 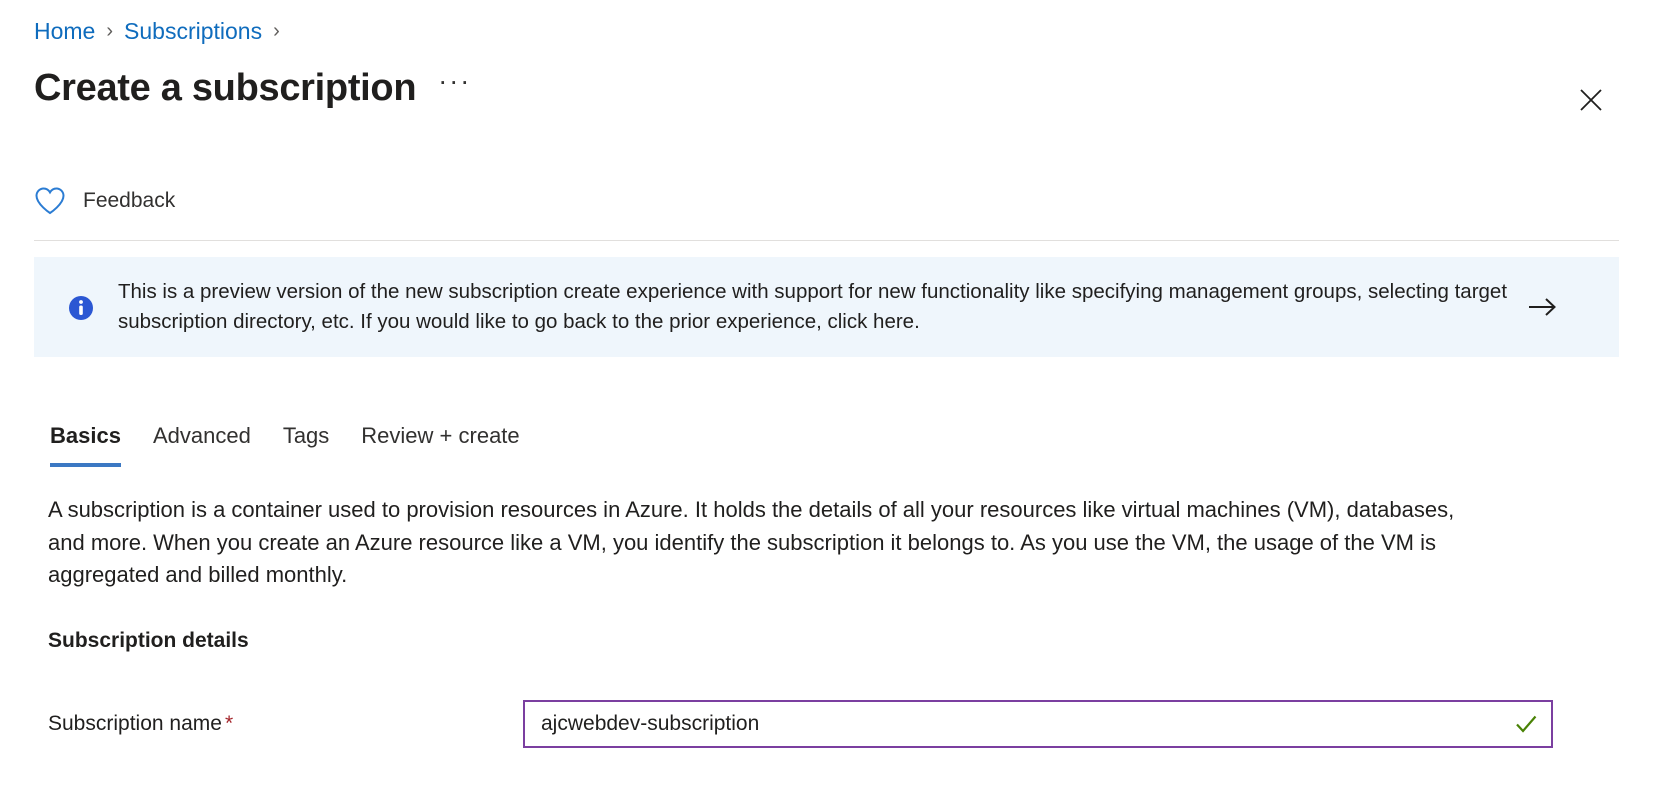 I want to click on form-row-subscription-name: Subscription name *, so click(x=803, y=724).